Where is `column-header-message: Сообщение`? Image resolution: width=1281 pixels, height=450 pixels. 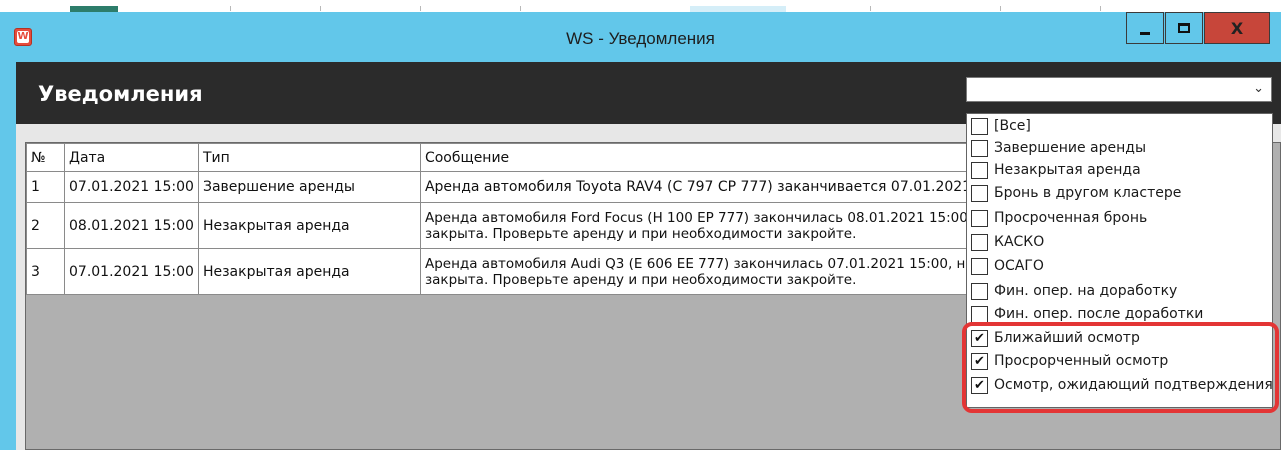
column-header-message: Сообщение is located at coordinates (722, 157).